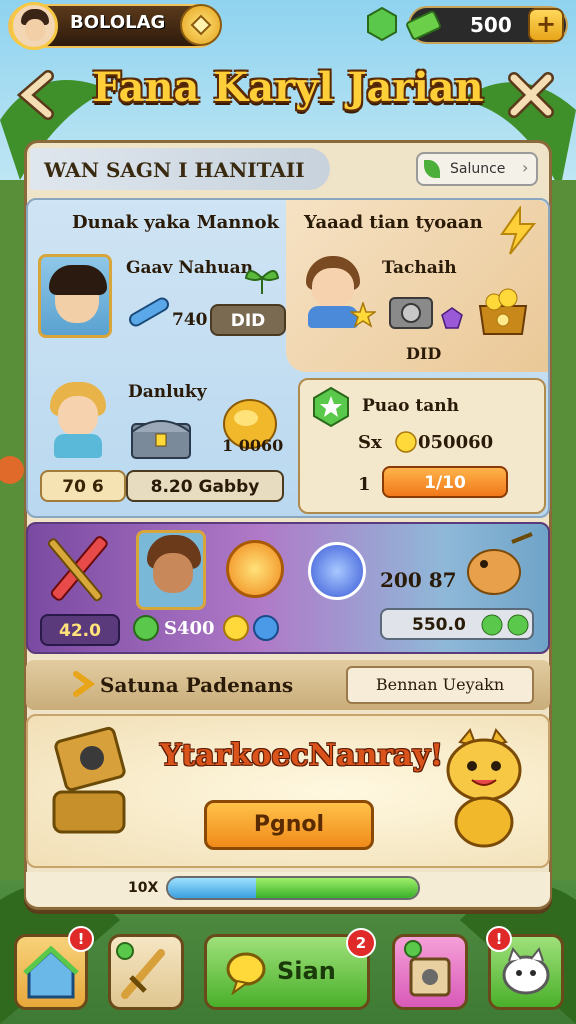 The width and height of the screenshot is (576, 1024). I want to click on mascot-icon, so click(484, 790).